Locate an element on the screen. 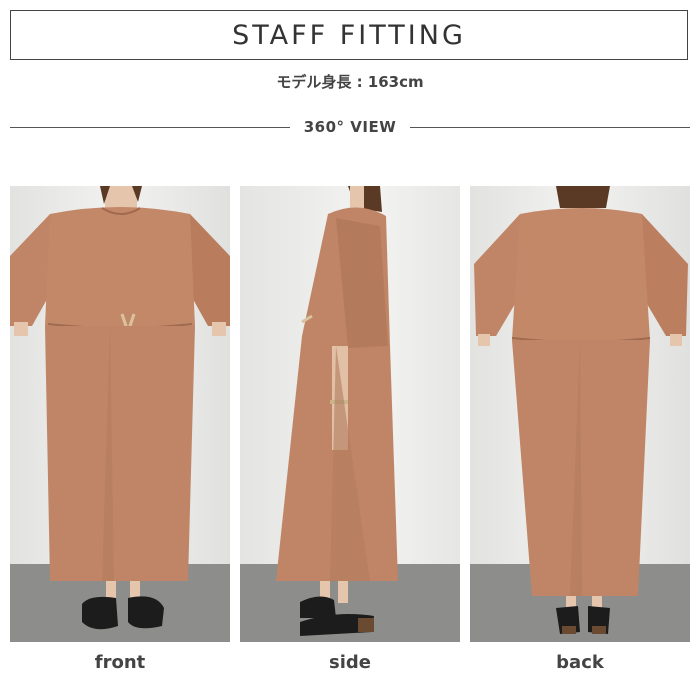  page-title: STAFF FITTING is located at coordinates (349, 35).